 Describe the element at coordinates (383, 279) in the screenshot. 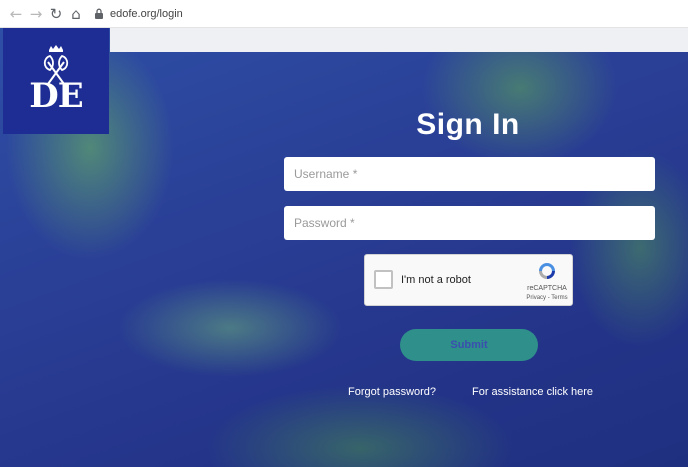

I see `recaptcha-checkbox` at that location.